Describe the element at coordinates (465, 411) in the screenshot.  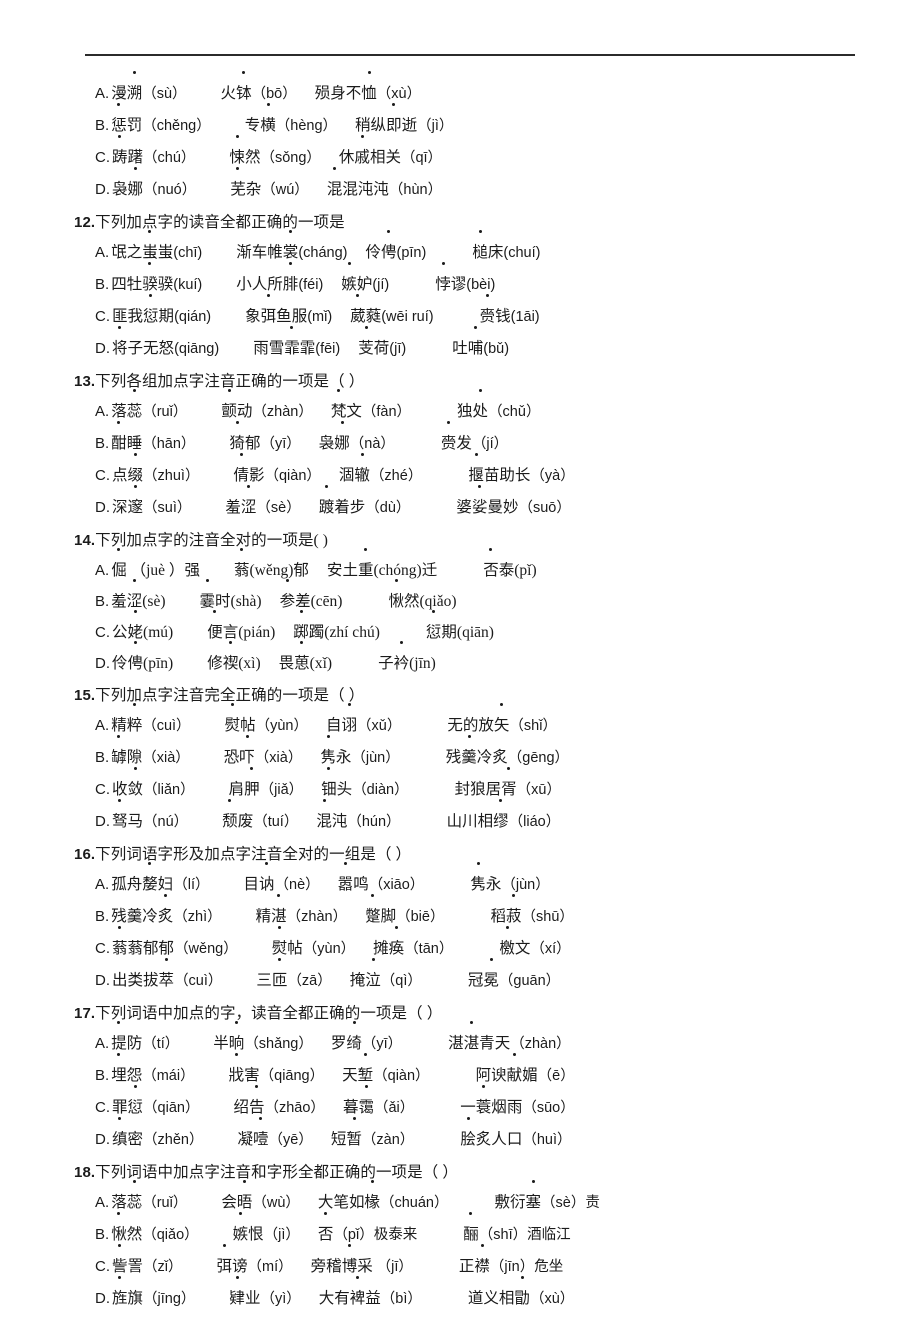
I see `word-char: 独` at that location.